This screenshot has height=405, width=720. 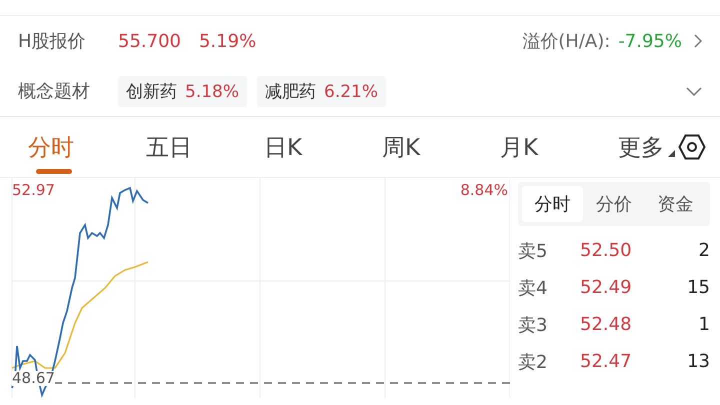 I want to click on chart-tab: 周K, so click(x=441, y=147).